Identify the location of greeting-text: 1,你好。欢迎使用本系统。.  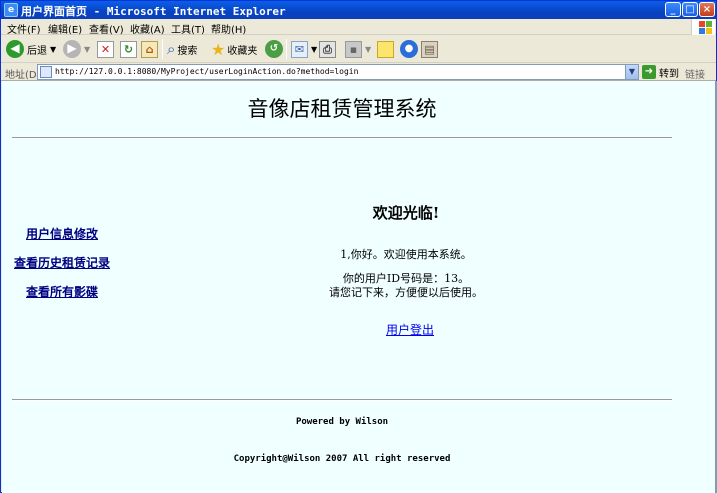
(406, 254).